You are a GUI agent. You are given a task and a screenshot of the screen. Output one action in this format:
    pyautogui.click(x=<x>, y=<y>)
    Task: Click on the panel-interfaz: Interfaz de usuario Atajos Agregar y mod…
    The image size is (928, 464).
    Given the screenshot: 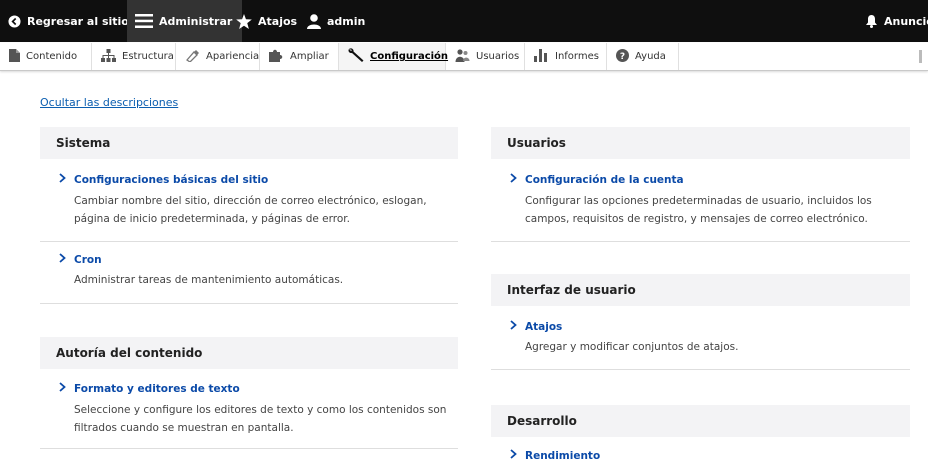 What is the action you would take?
    pyautogui.click(x=700, y=322)
    